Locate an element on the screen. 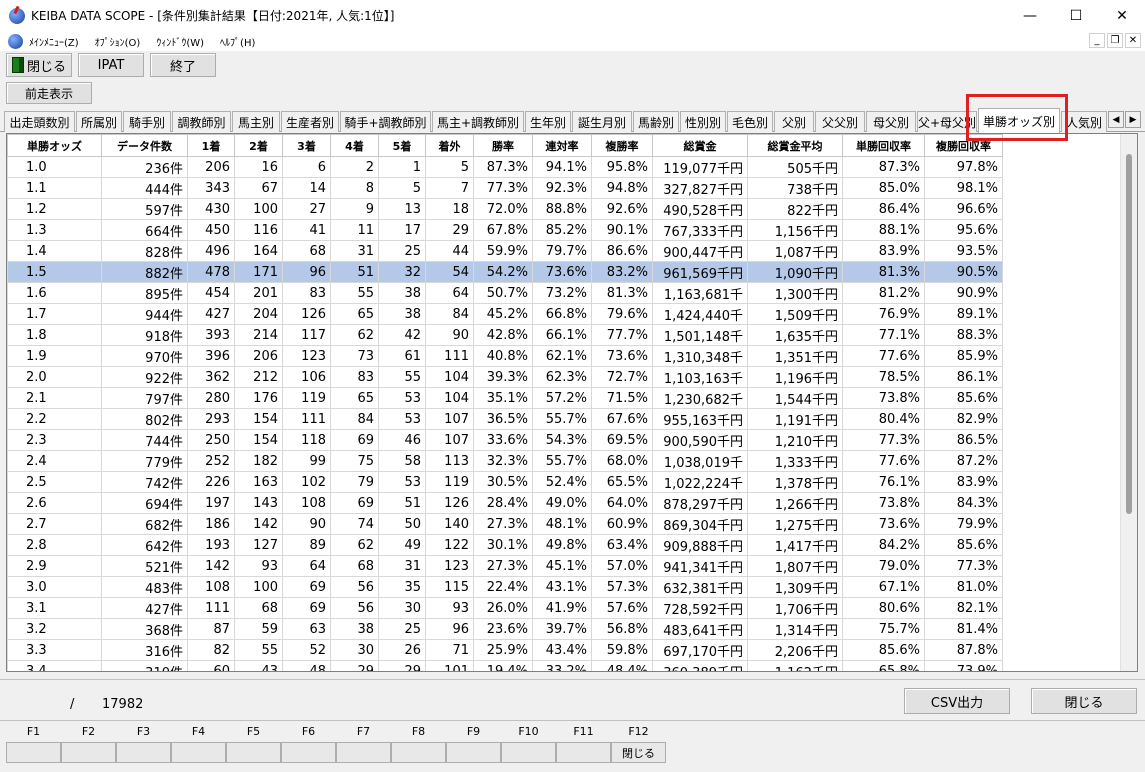 The width and height of the screenshot is (1145, 772). column-header: 総賞金平均 is located at coordinates (795, 145).